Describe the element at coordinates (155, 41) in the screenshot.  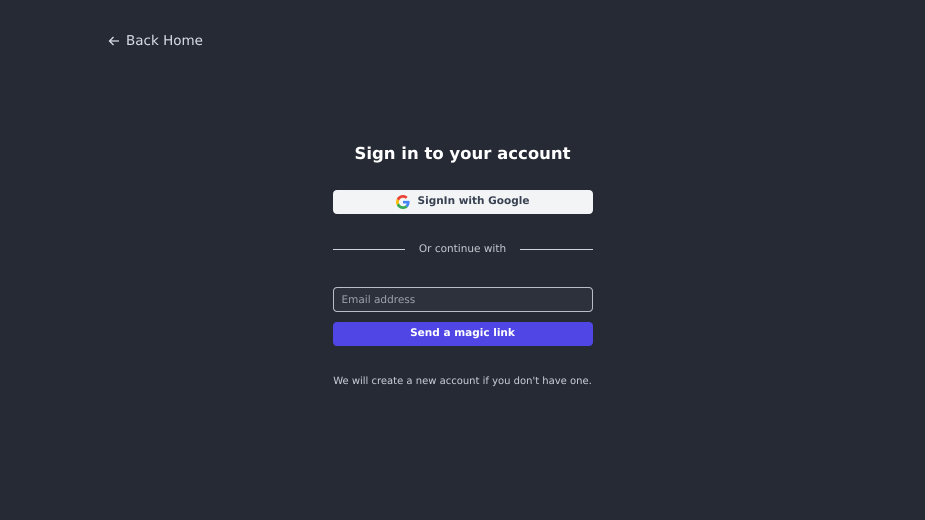
I see `back-home-link: Back Home` at that location.